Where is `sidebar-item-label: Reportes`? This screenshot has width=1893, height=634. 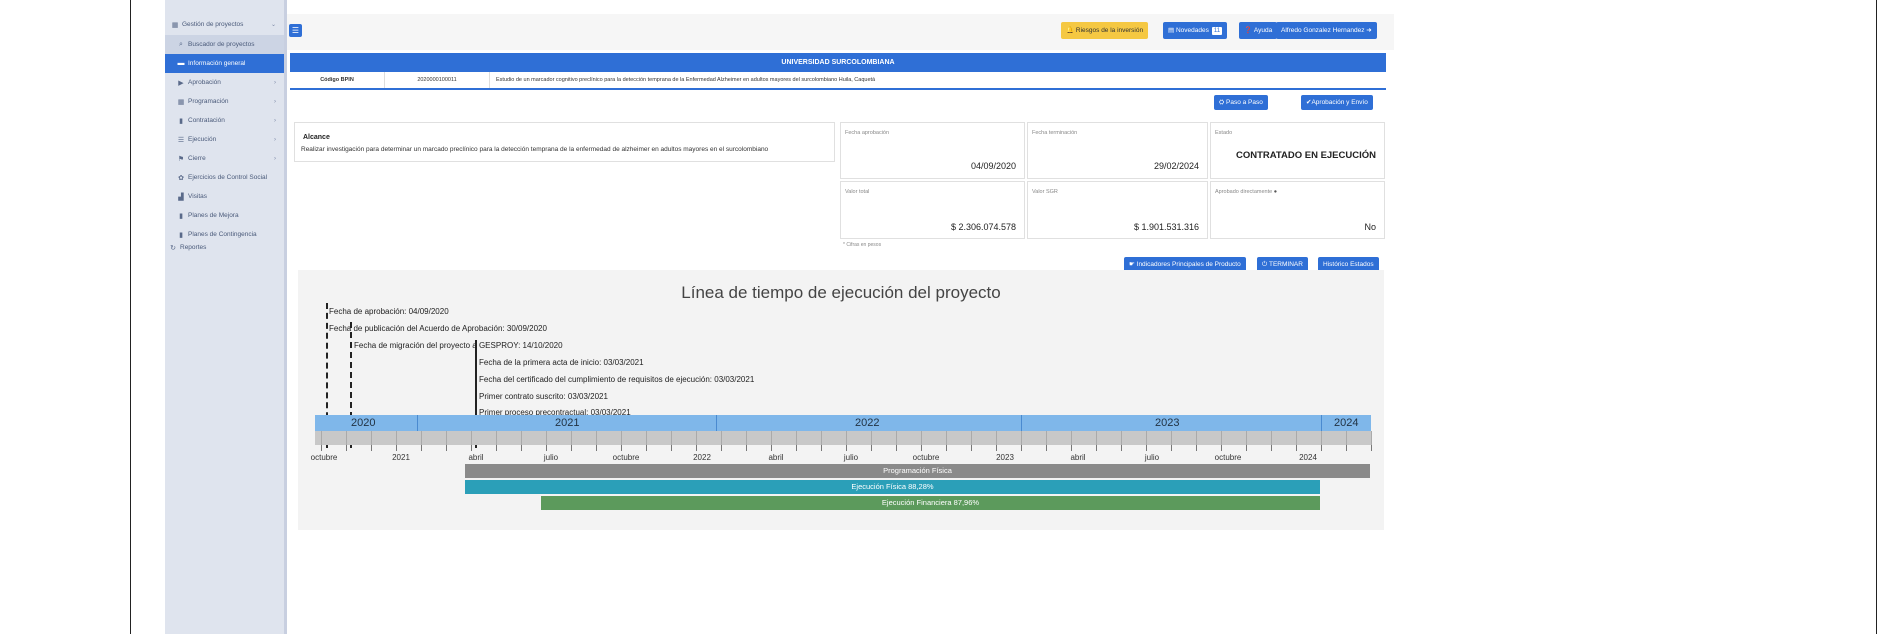 sidebar-item-label: Reportes is located at coordinates (193, 247).